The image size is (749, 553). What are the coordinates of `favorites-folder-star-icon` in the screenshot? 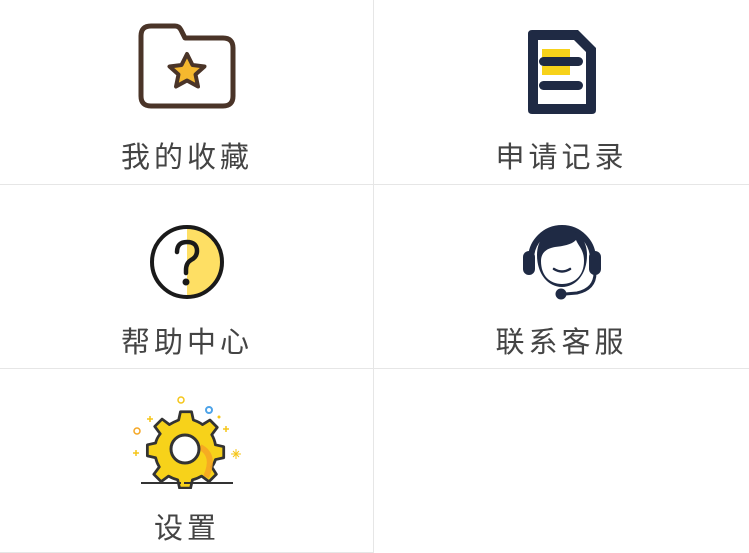 It's located at (187, 66).